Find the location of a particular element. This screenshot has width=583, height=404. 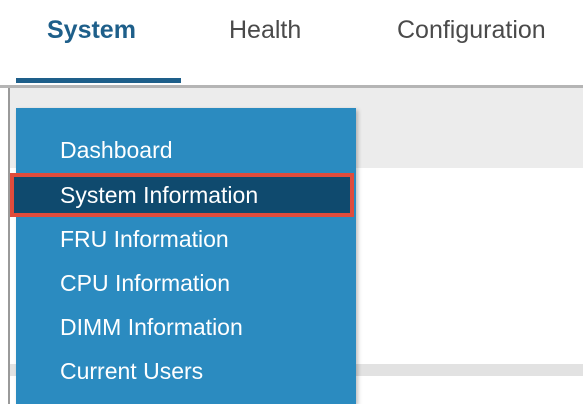

menu-item-current-users: Current Users is located at coordinates (131, 371).